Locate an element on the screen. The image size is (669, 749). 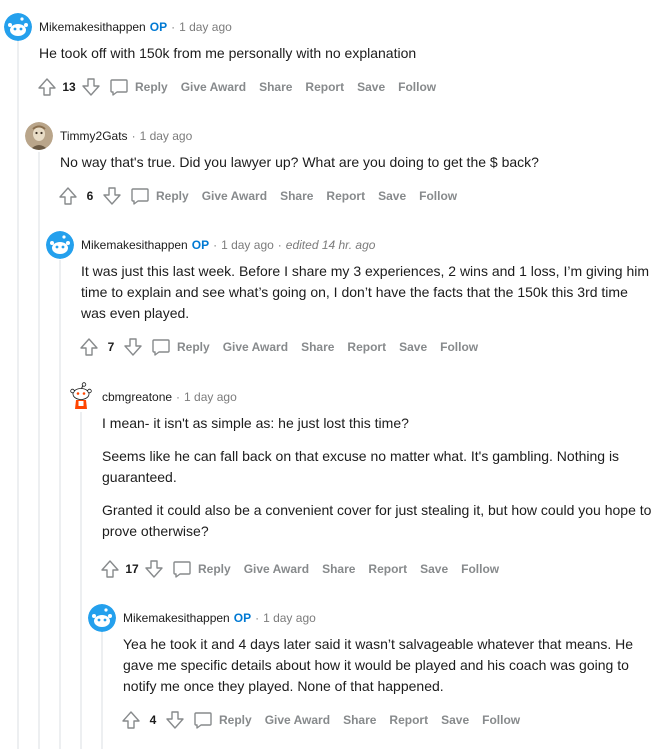
vote-score: 7 is located at coordinates (111, 347).